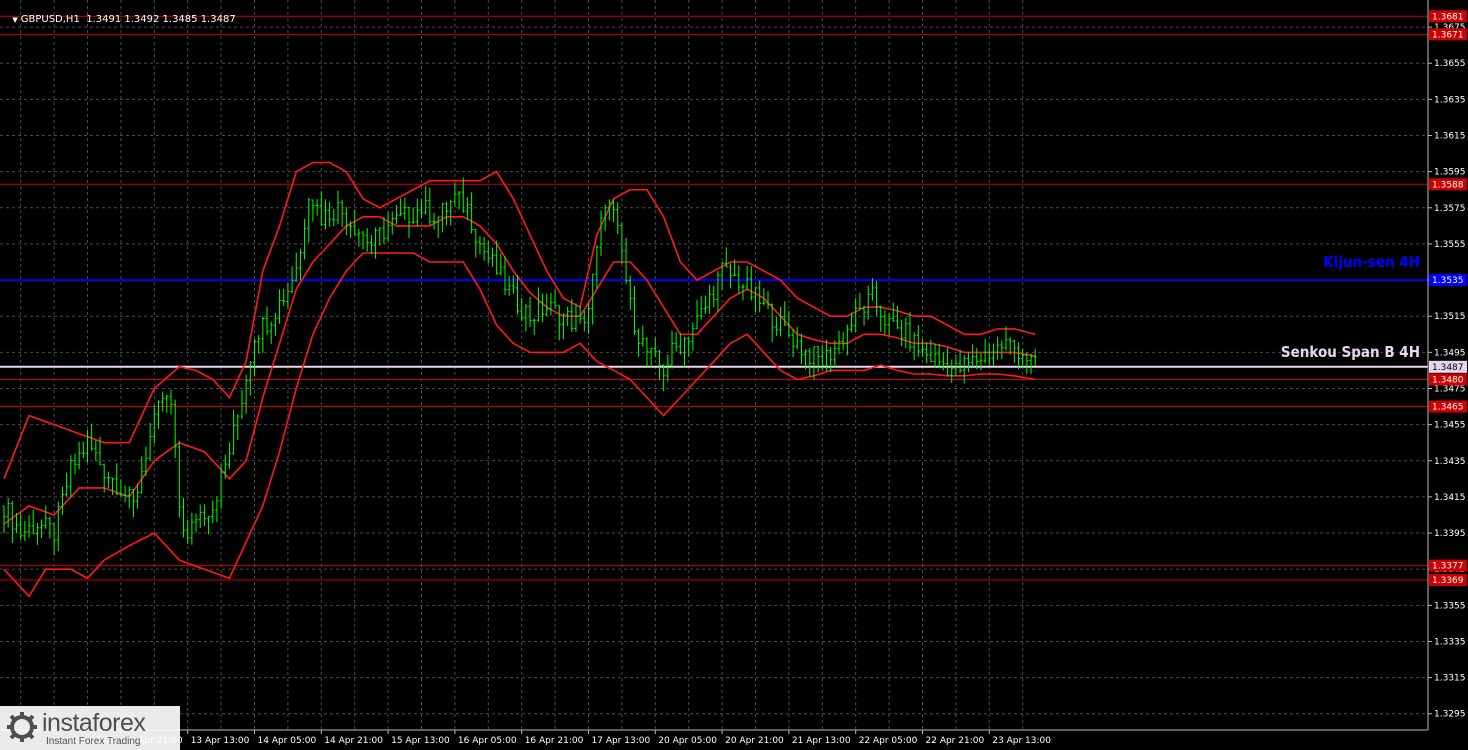  What do you see at coordinates (955, 741) in the screenshot?
I see `time-tick-label: 22 Apr 21:00` at bounding box center [955, 741].